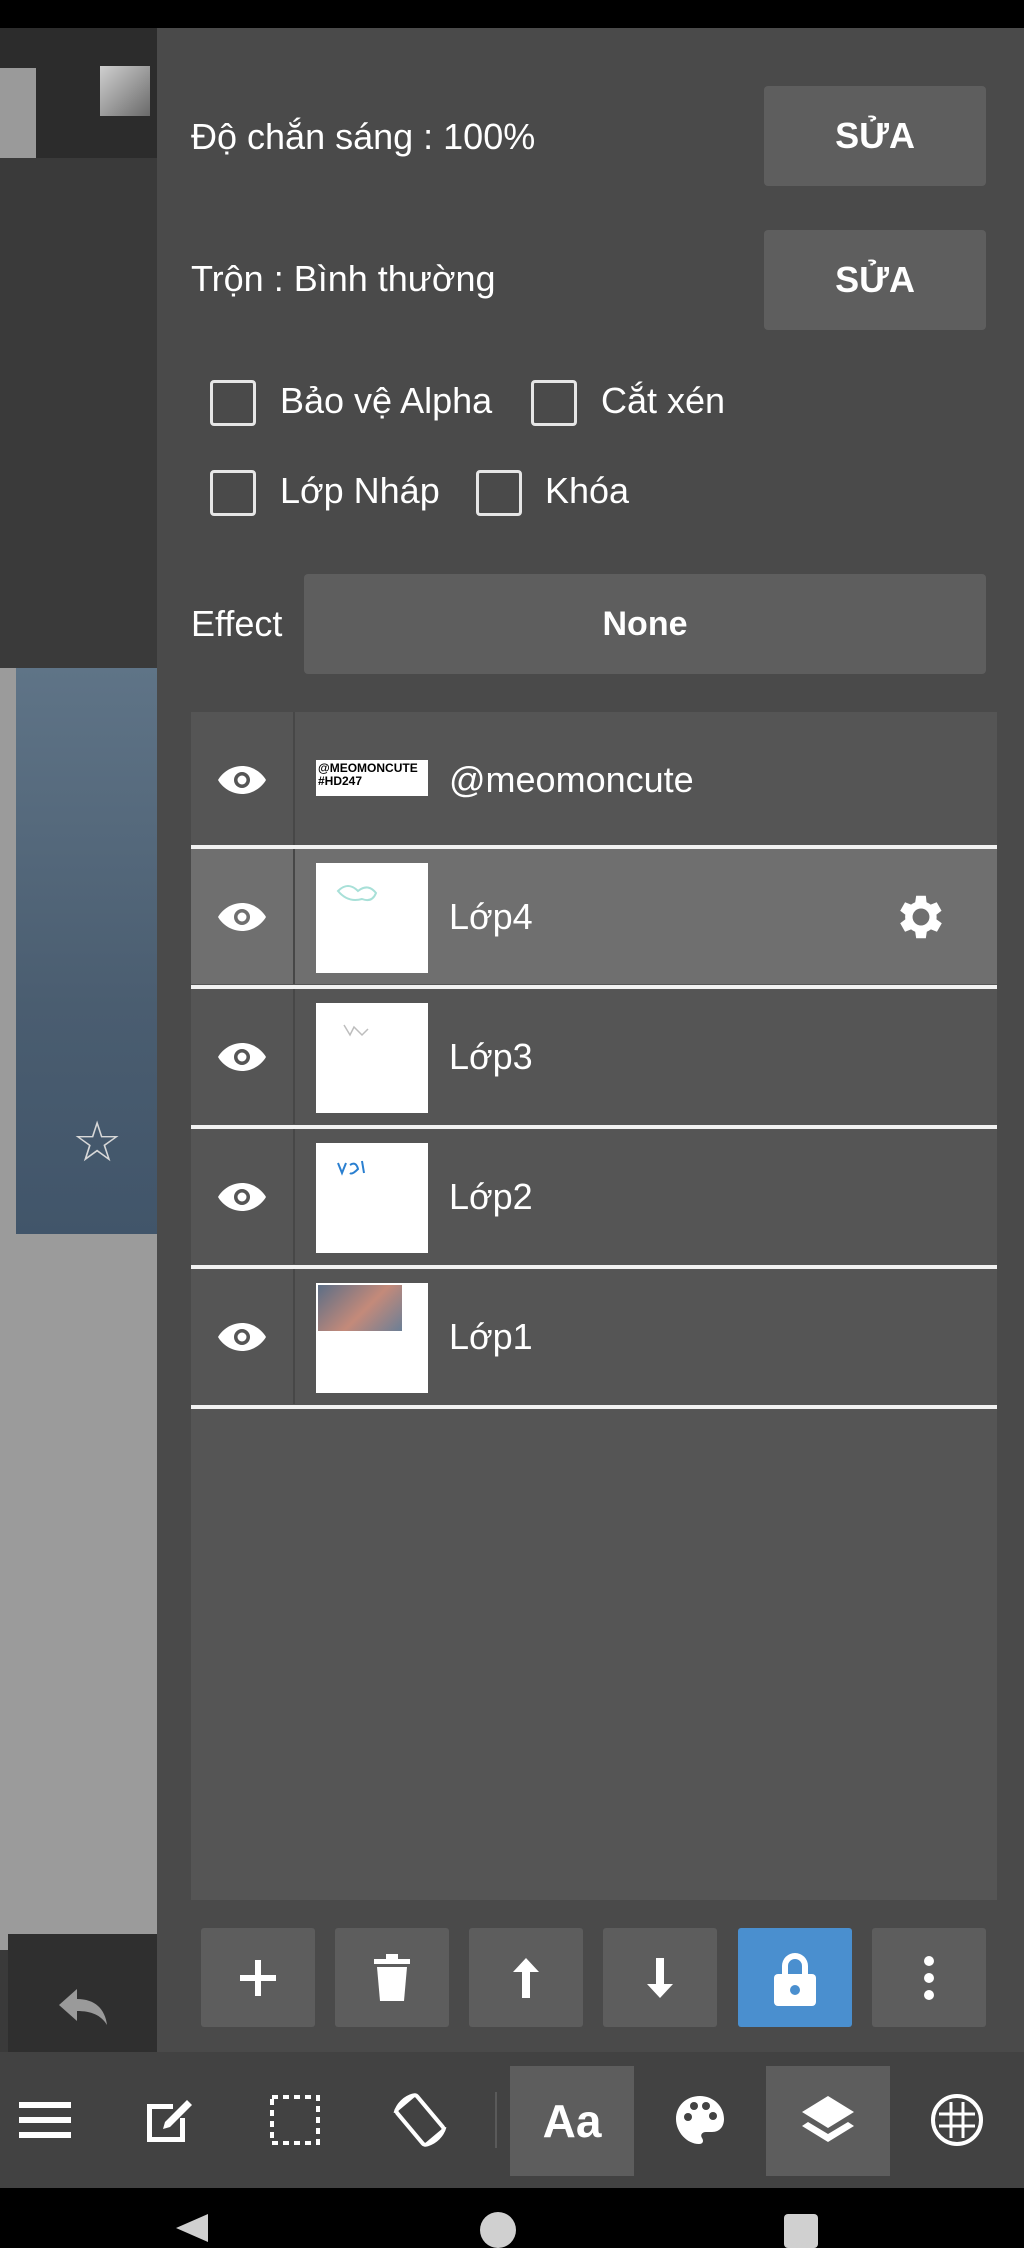 This screenshot has height=2248, width=1024. I want to click on blend-edit-button: SỬA, so click(875, 280).